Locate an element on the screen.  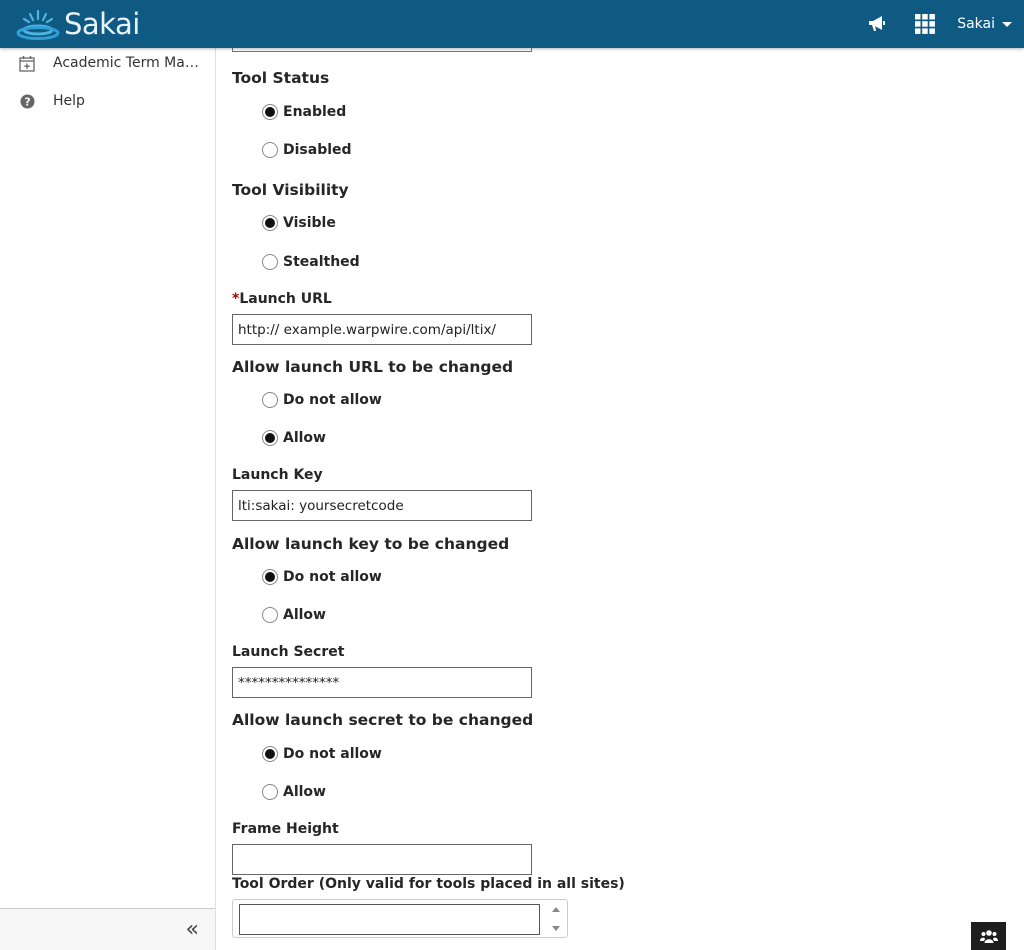
apps-grid-button is located at coordinates (925, 24).